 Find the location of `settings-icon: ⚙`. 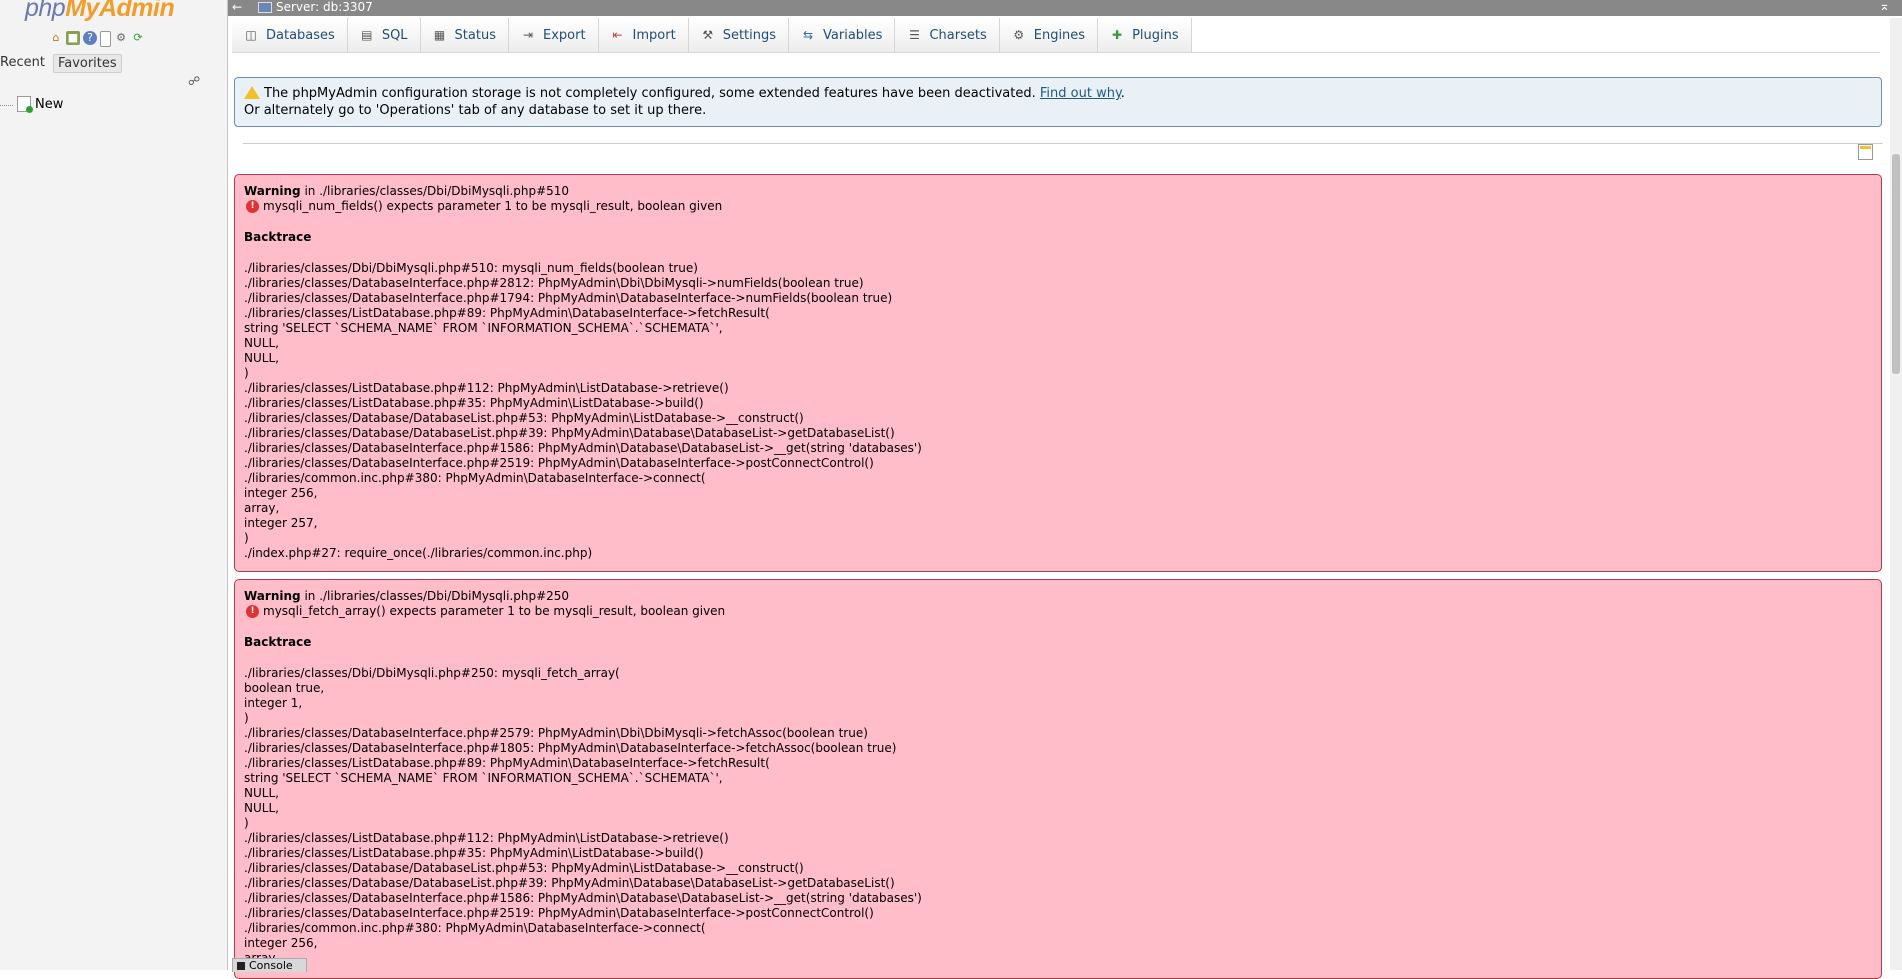

settings-icon: ⚙ is located at coordinates (121, 38).